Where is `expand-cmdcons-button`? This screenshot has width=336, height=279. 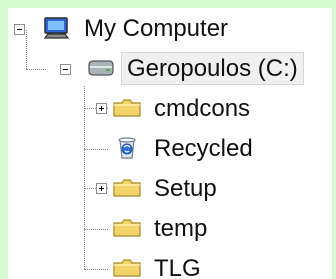 expand-cmdcons-button is located at coordinates (101, 108).